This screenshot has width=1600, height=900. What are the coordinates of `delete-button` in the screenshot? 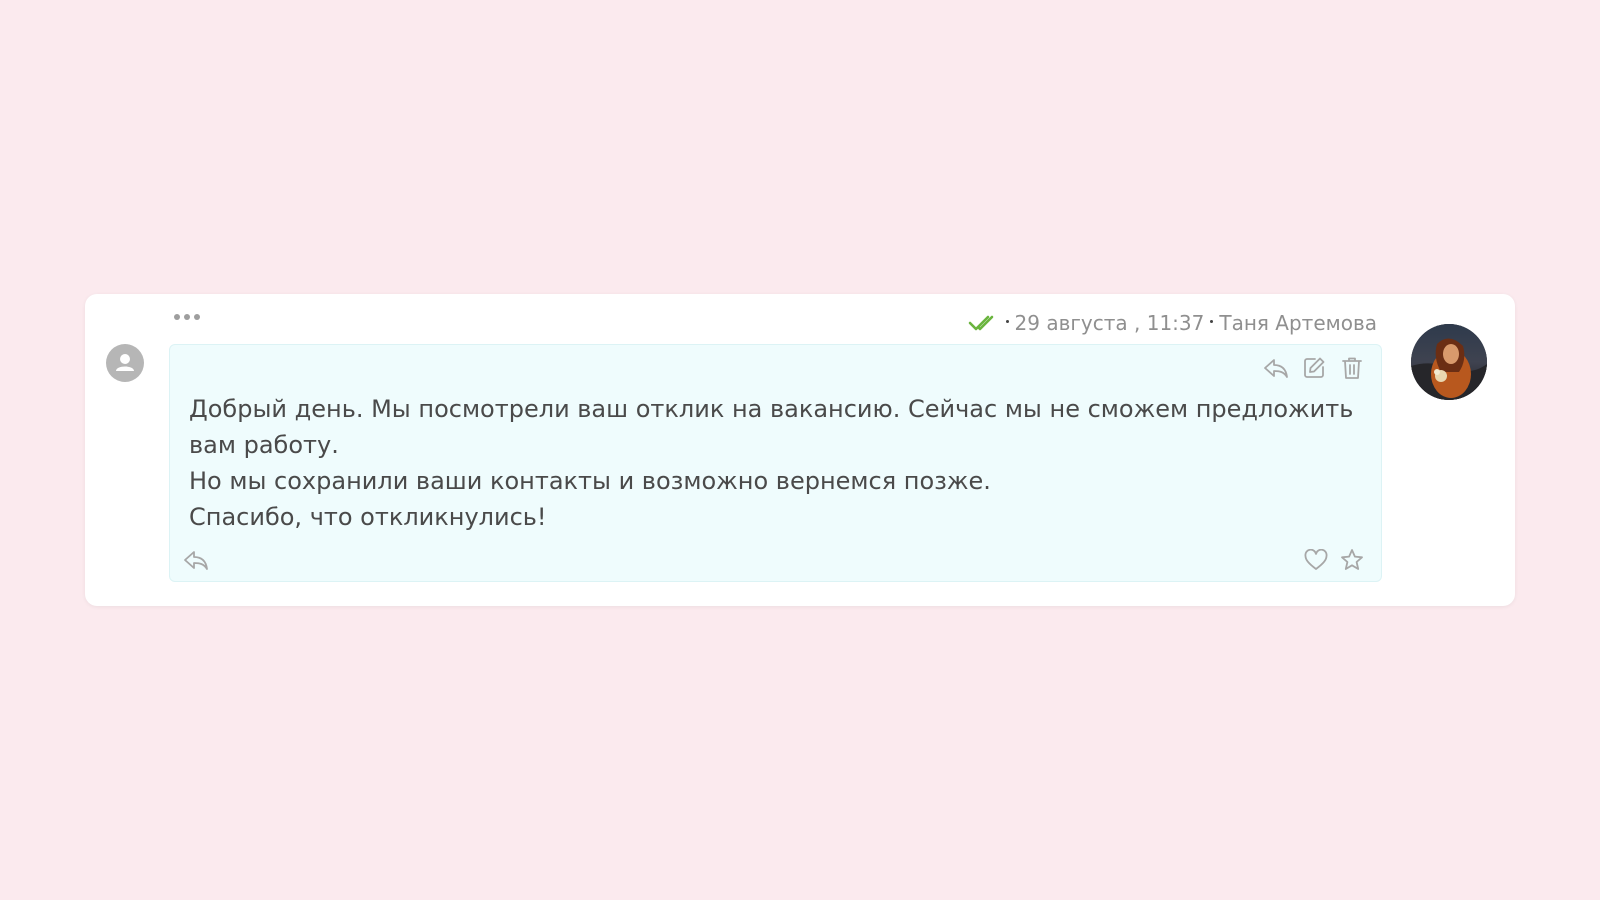 It's located at (1352, 368).